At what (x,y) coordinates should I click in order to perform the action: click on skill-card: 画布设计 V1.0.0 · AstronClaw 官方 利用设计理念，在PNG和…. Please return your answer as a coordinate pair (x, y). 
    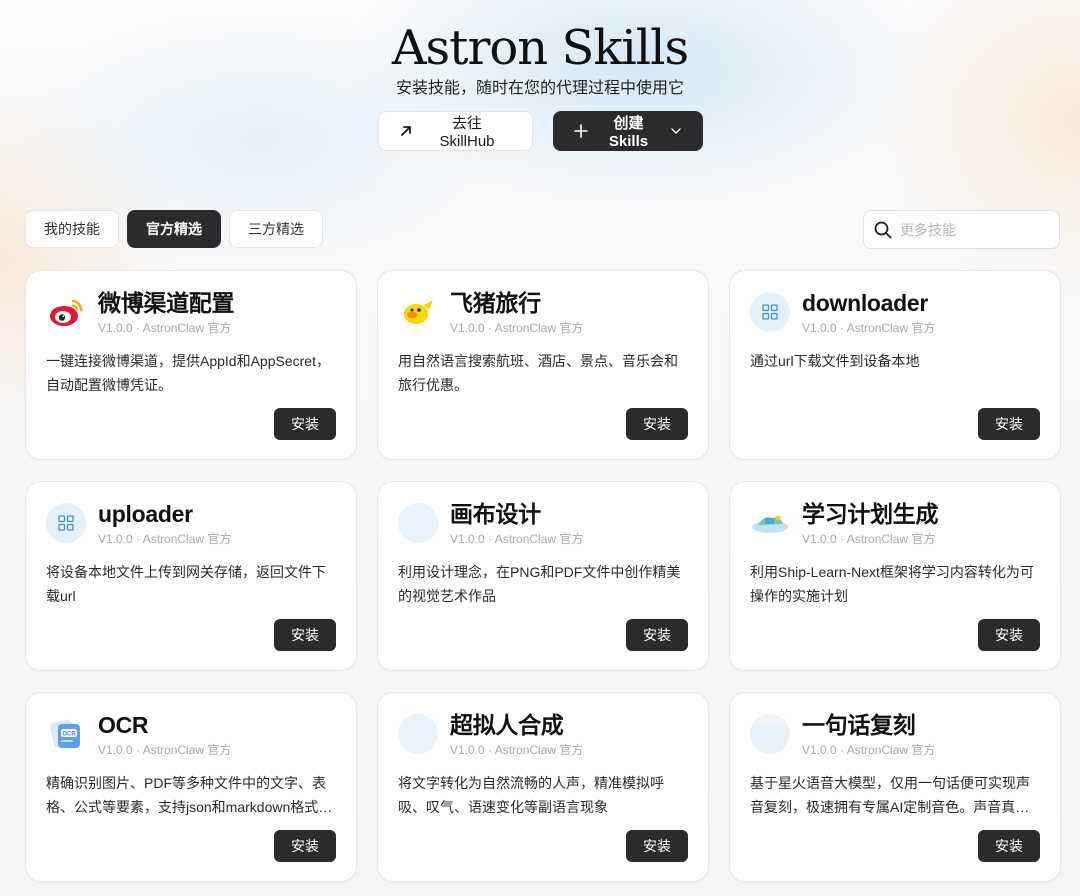
    Looking at the image, I should click on (543, 576).